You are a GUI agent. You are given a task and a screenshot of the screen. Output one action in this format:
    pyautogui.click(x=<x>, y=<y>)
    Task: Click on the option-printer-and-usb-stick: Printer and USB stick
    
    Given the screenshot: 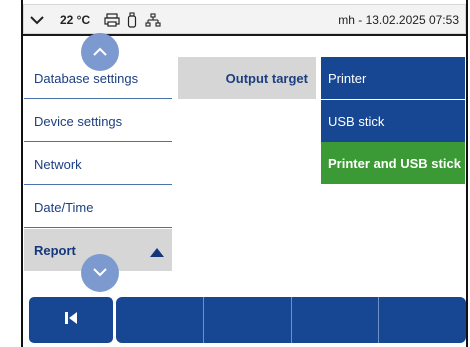 What is the action you would take?
    pyautogui.click(x=393, y=163)
    